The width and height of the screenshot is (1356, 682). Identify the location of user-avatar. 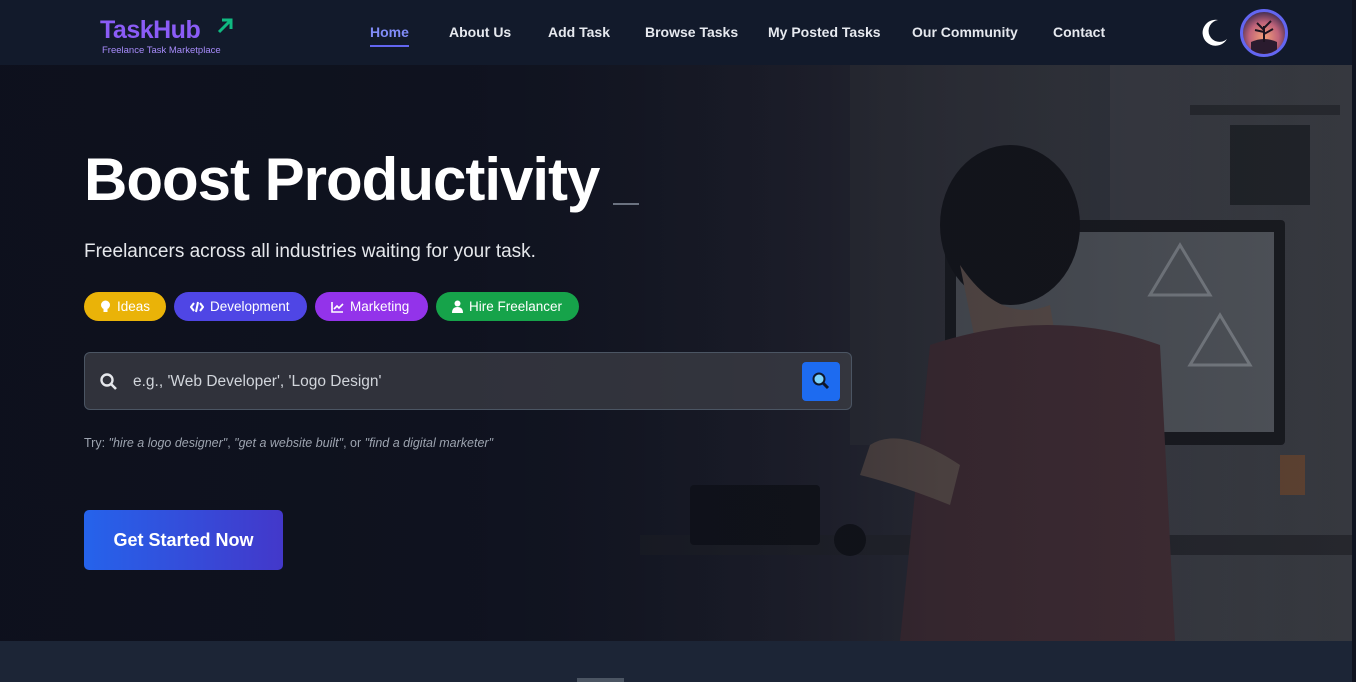
(1264, 33).